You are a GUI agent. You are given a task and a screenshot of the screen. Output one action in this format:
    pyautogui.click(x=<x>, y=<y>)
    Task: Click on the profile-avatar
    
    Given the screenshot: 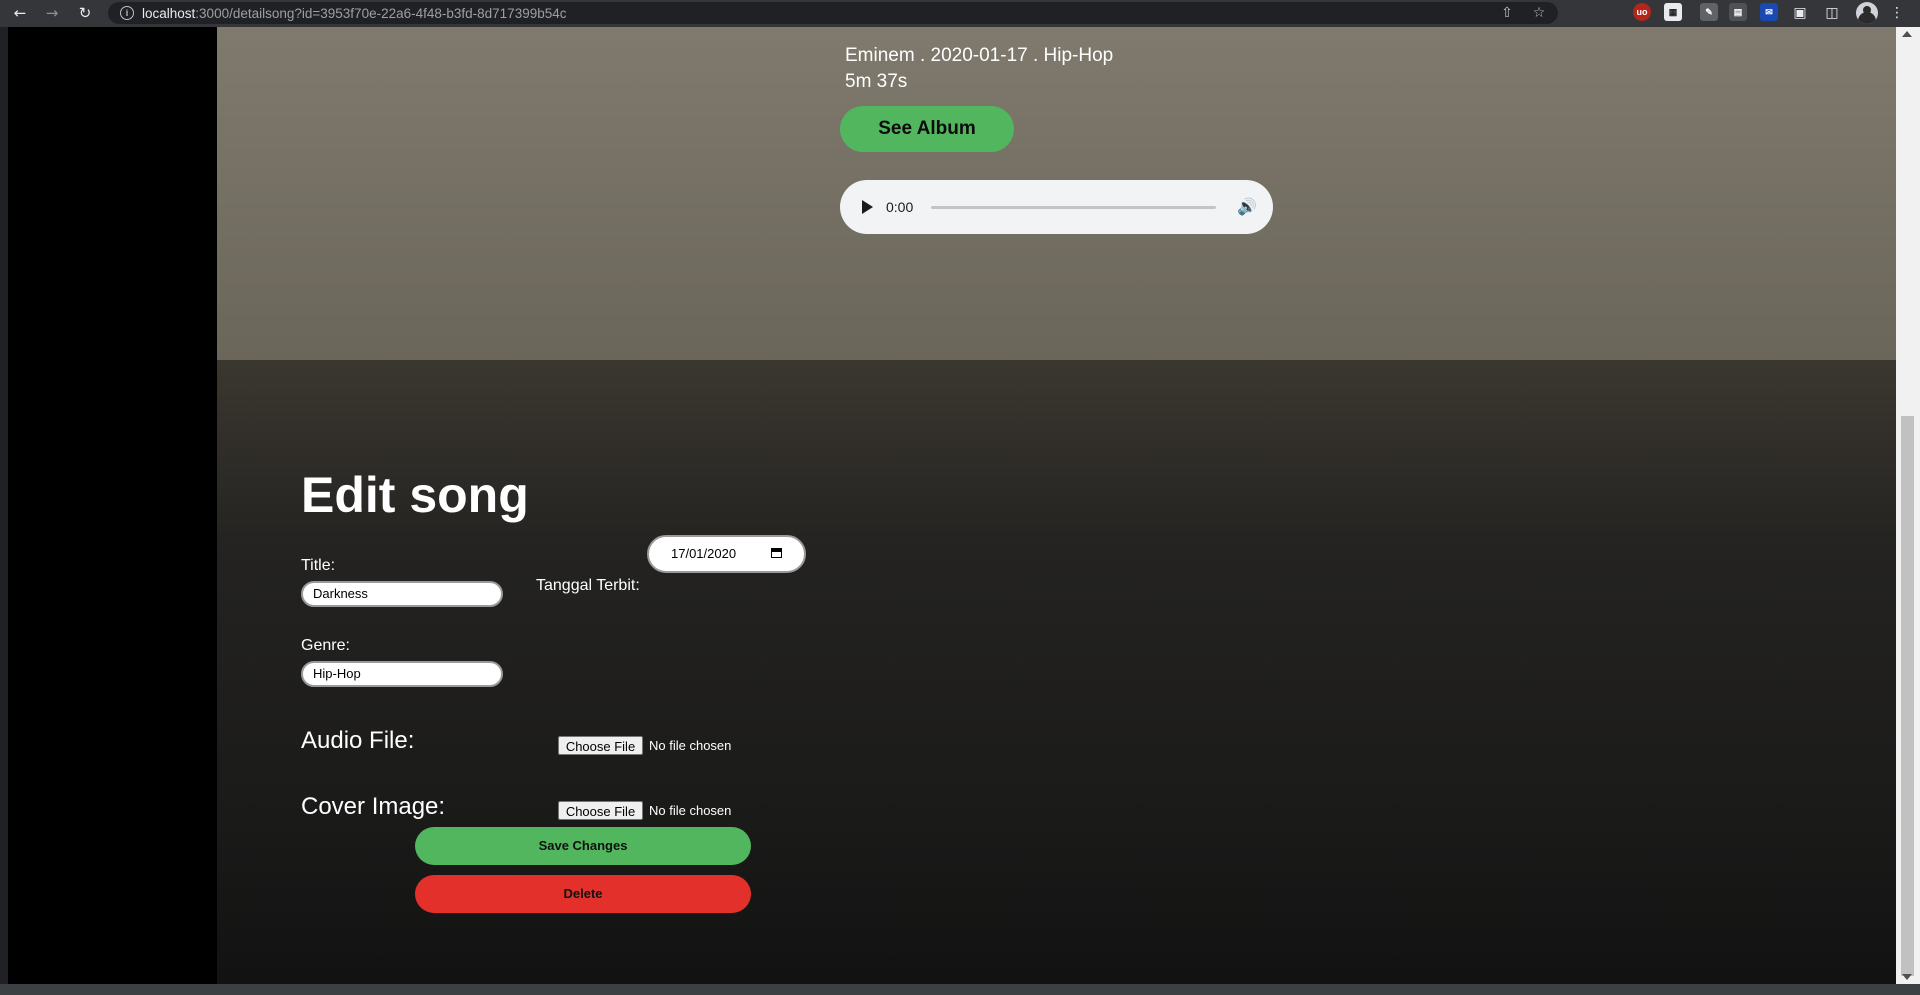 What is the action you would take?
    pyautogui.click(x=1867, y=13)
    